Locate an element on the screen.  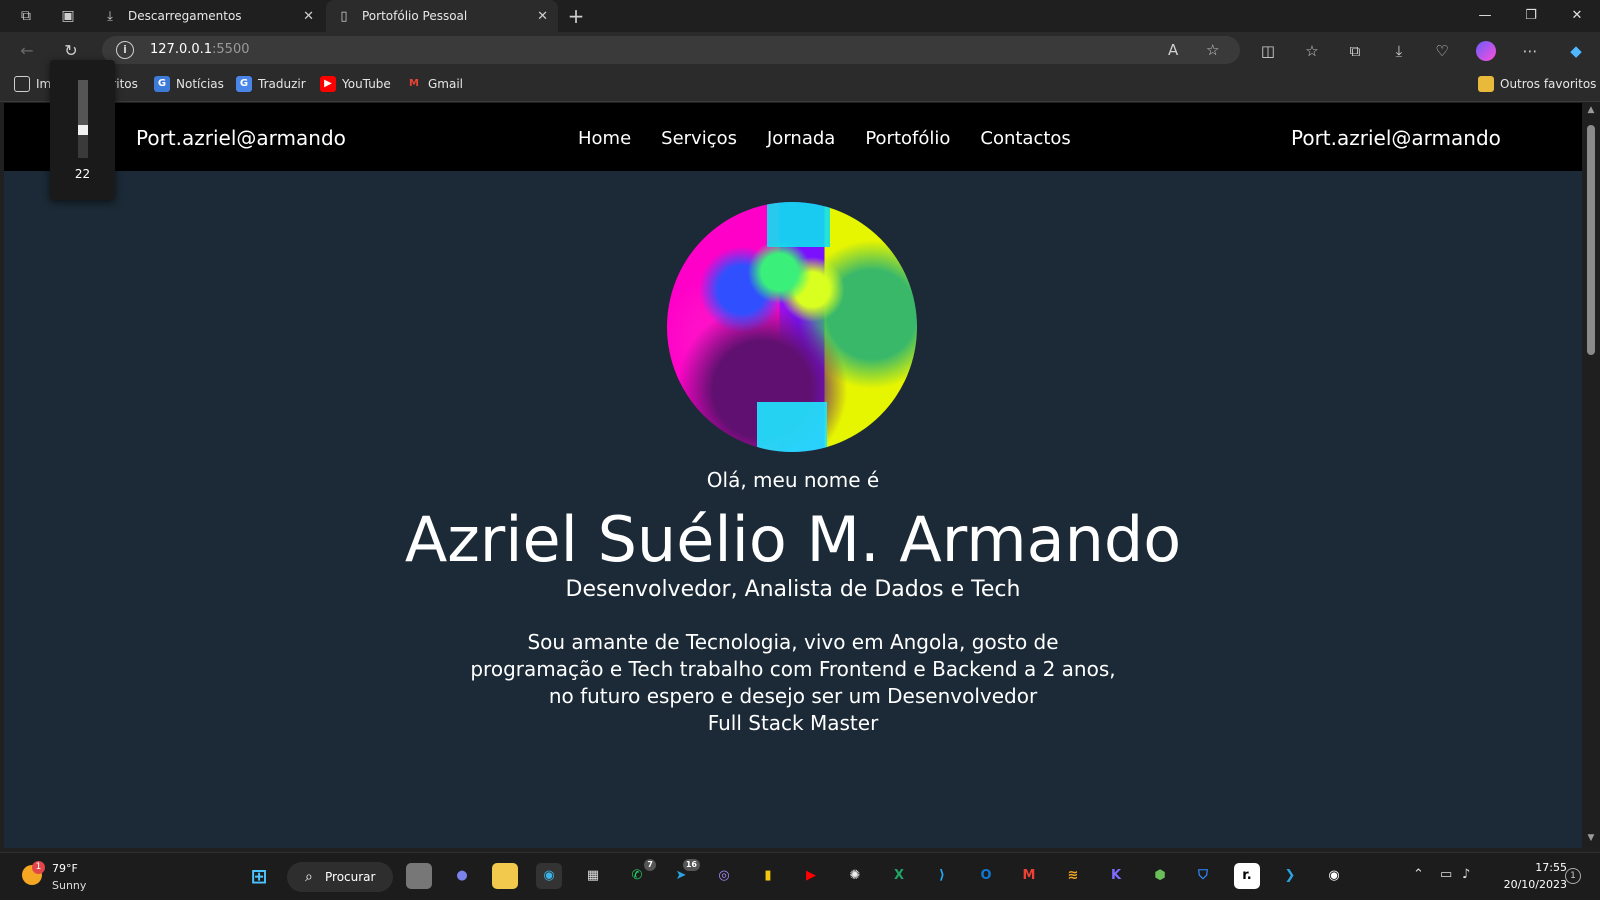
minimize-icon: — is located at coordinates (1485, 16).